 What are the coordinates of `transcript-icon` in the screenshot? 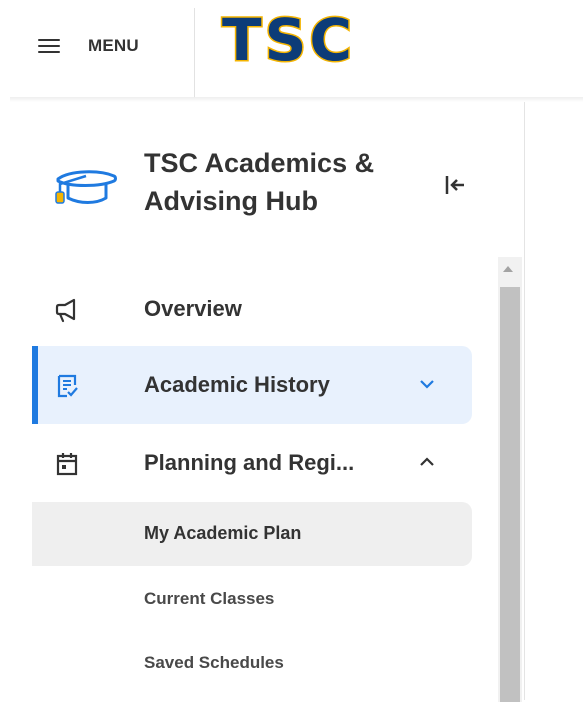 It's located at (67, 386).